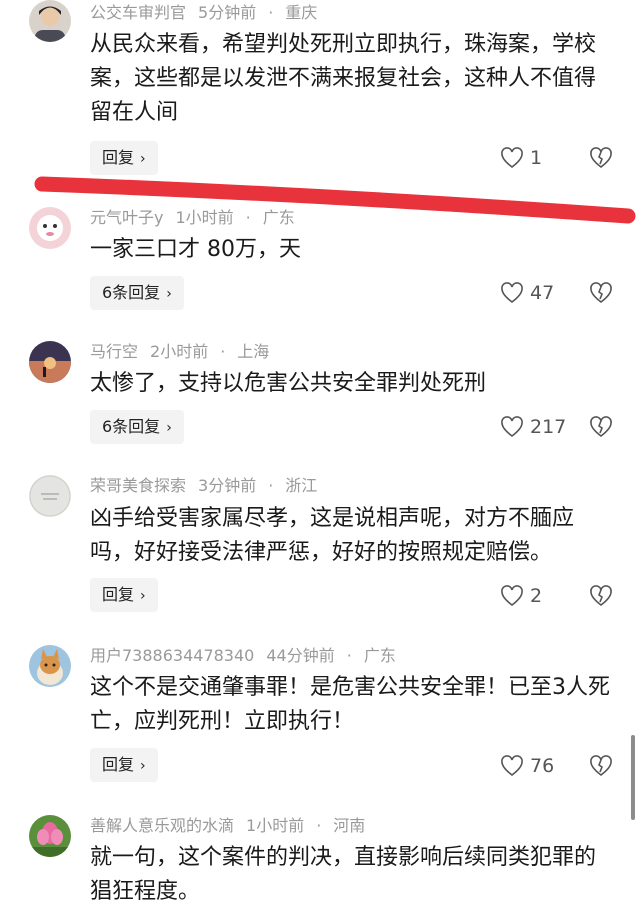 The image size is (640, 924). I want to click on timestamp: 44分钟前, so click(300, 655).